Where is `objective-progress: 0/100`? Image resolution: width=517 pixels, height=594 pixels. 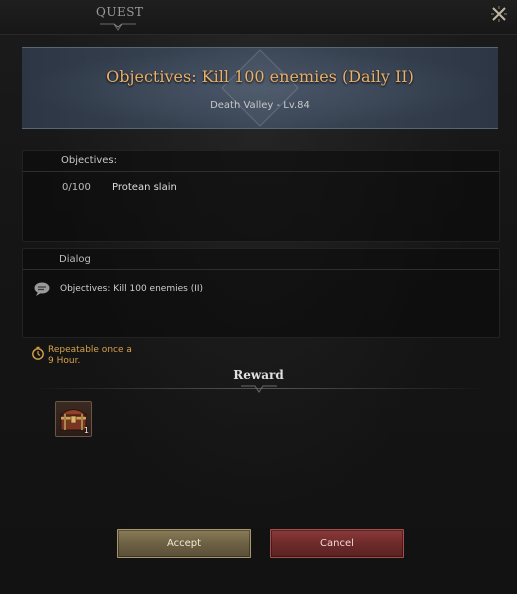
objective-progress: 0/100 is located at coordinates (76, 187).